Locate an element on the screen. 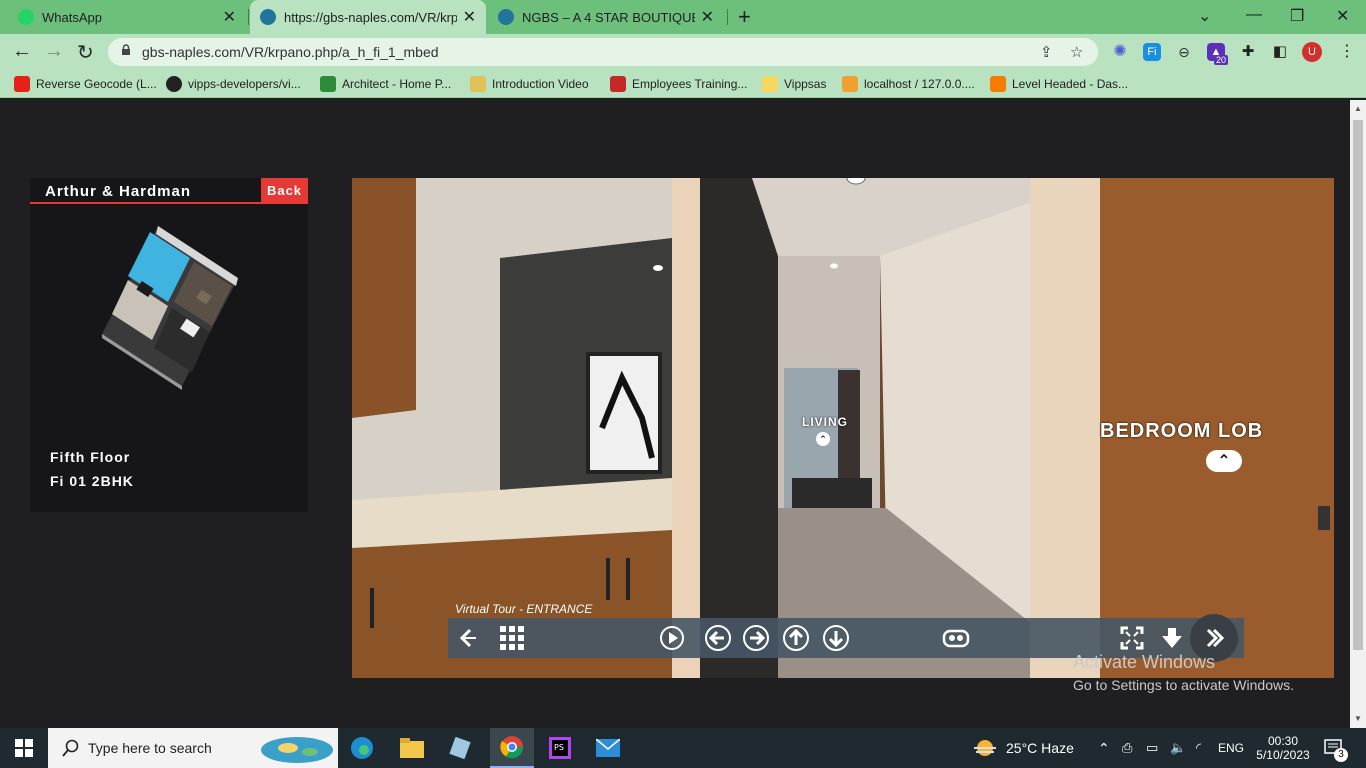 Image resolution: width=1366 pixels, height=768 pixels. network-icon: ◜ is located at coordinates (1198, 748).